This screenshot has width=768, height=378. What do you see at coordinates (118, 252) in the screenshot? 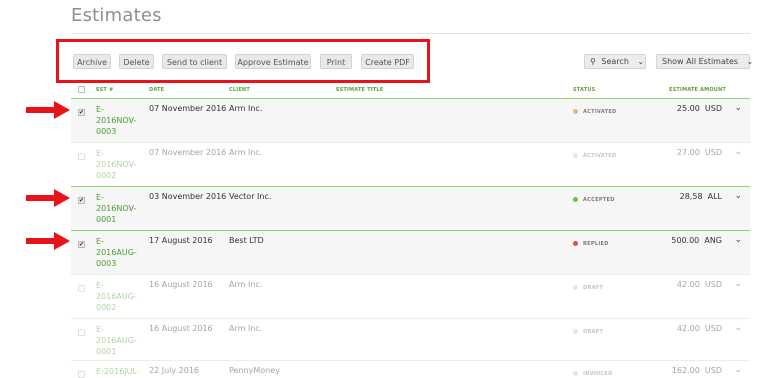
I see `estimate-number-link: E- 2016AUG- 0003` at bounding box center [118, 252].